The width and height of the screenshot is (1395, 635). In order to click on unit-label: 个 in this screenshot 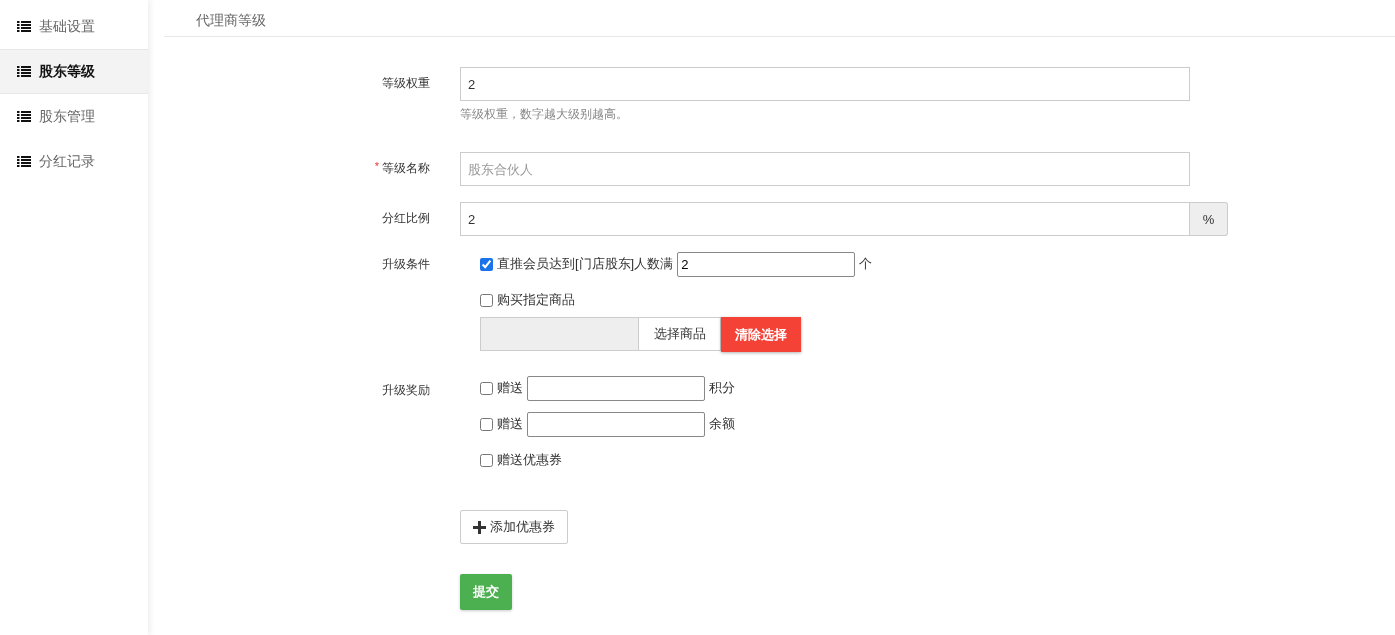, I will do `click(866, 264)`.